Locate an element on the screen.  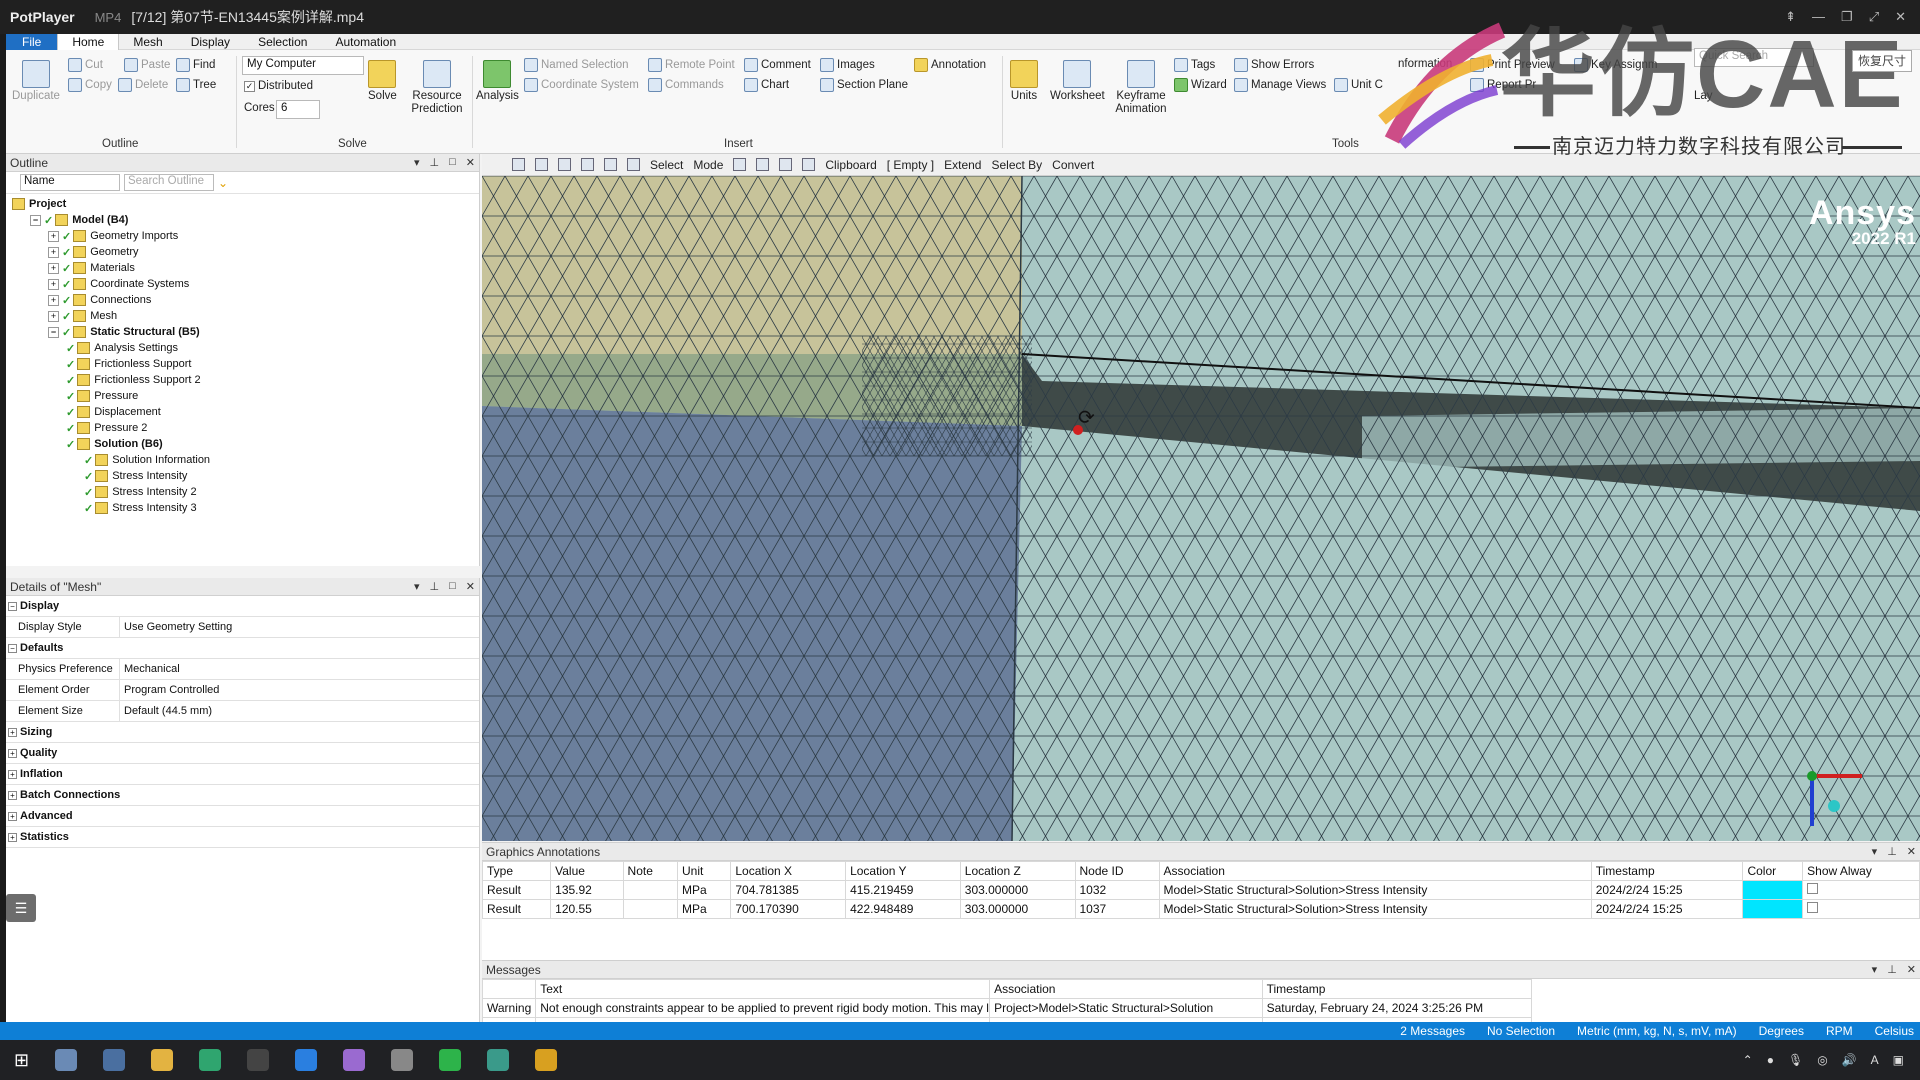
restore-size-button: 恢复尺寸 is located at coordinates (1882, 61).